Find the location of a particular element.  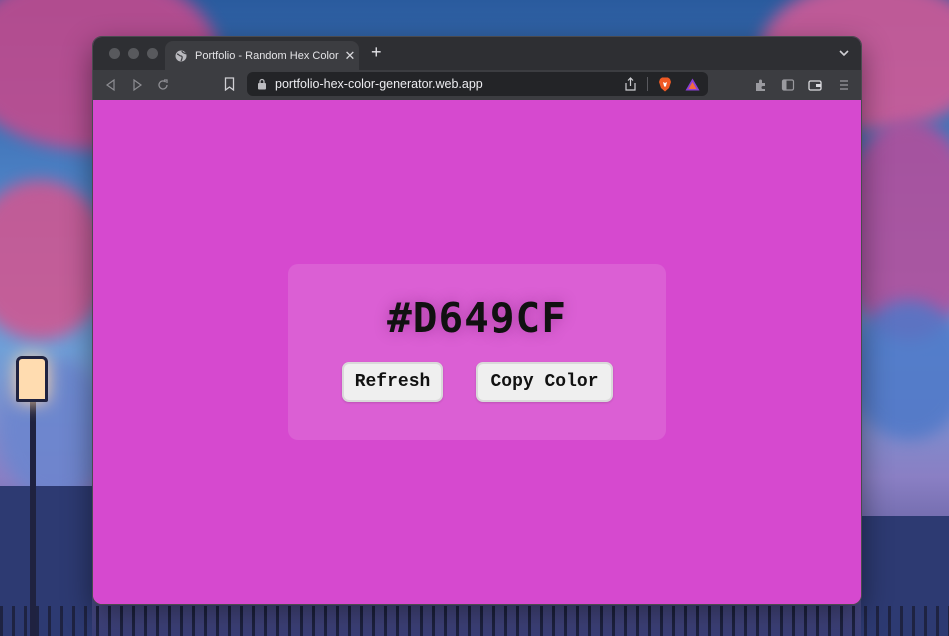

share-icon is located at coordinates (630, 84).